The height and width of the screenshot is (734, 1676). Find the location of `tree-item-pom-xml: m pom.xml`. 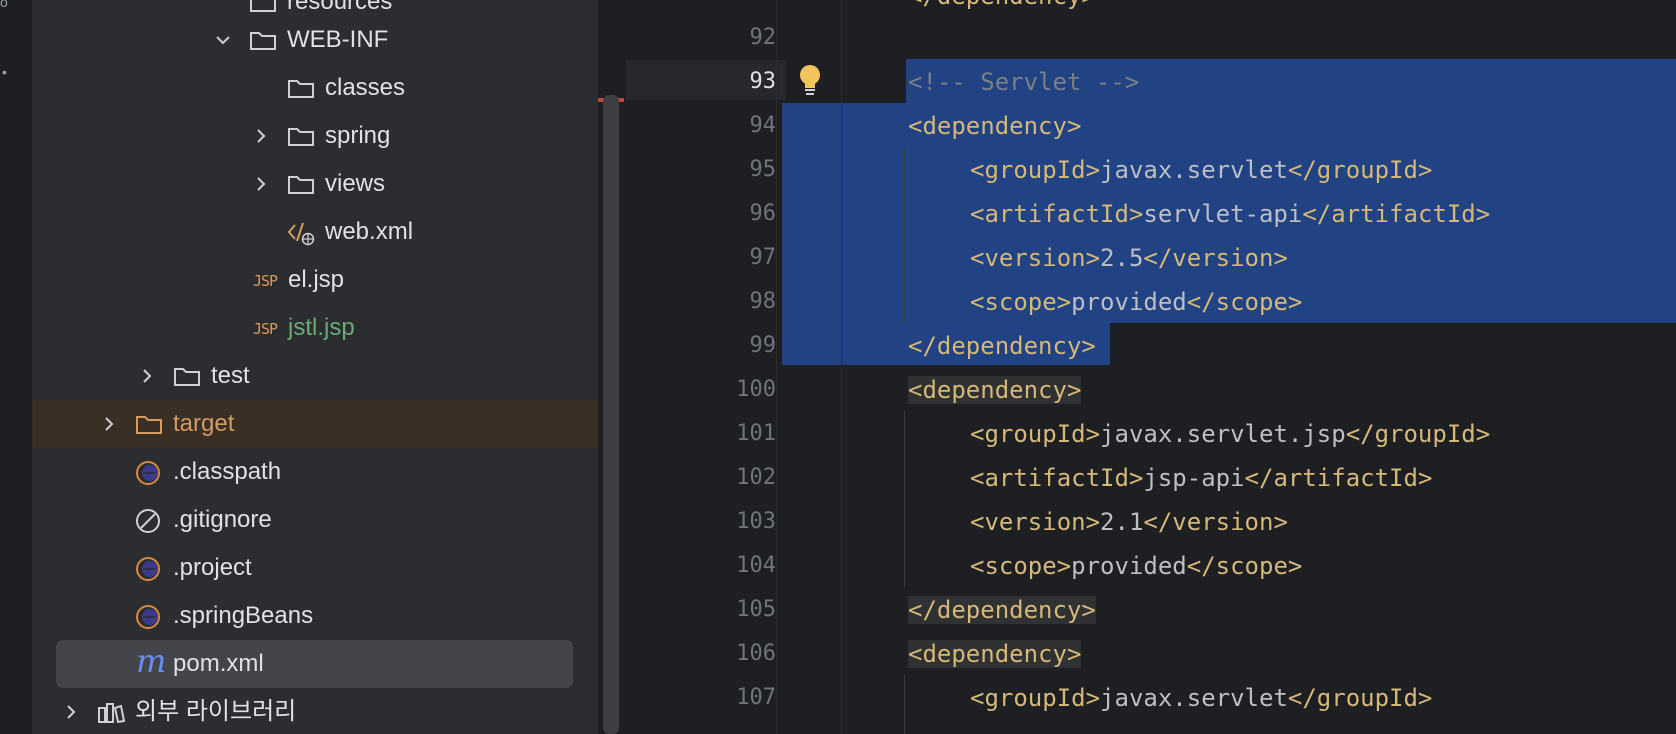

tree-item-pom-xml: m pom.xml is located at coordinates (314, 664).